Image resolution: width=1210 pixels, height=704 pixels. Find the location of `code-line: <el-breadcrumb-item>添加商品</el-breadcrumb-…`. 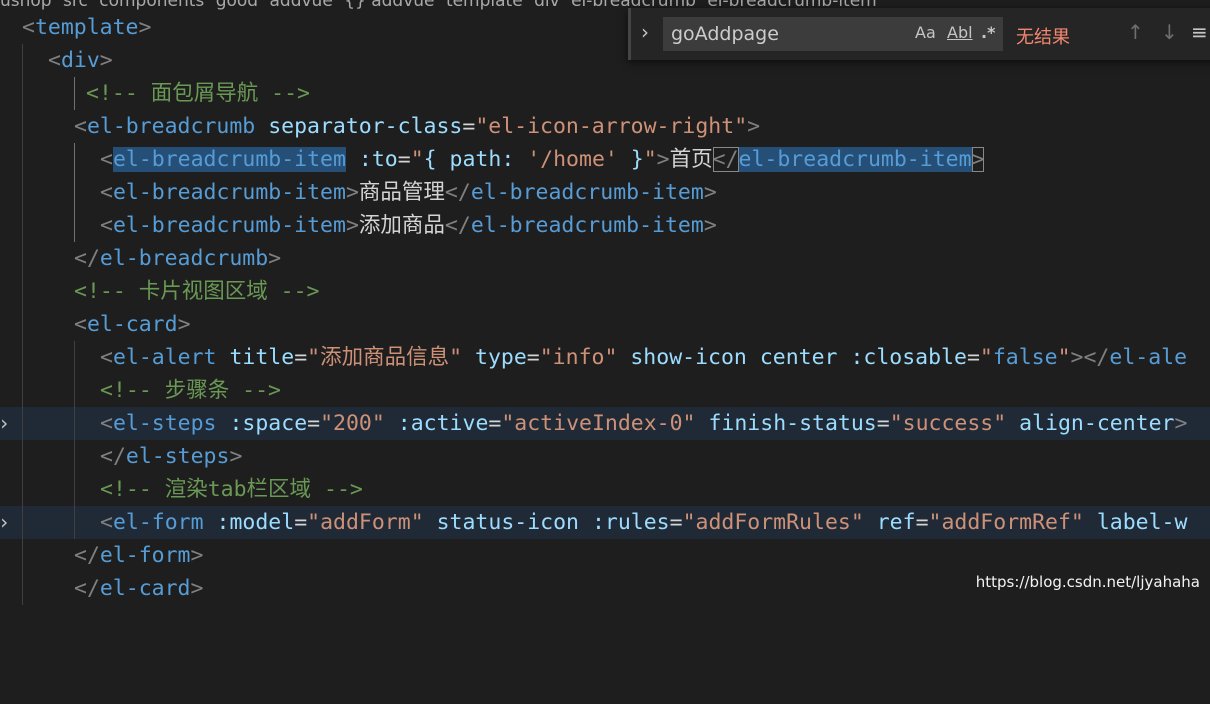

code-line: <el-breadcrumb-item>添加商品</el-breadcrumb-… is located at coordinates (605, 225).